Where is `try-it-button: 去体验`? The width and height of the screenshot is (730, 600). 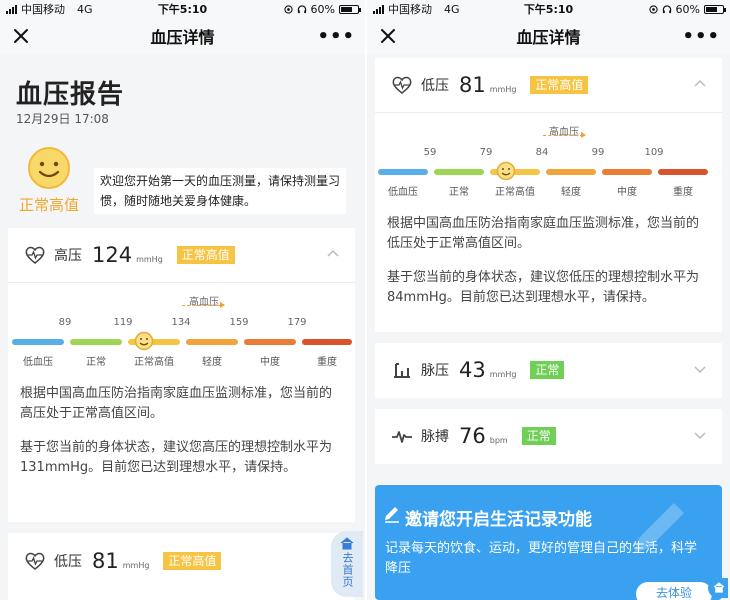
try-it-button: 去体验 is located at coordinates (674, 591).